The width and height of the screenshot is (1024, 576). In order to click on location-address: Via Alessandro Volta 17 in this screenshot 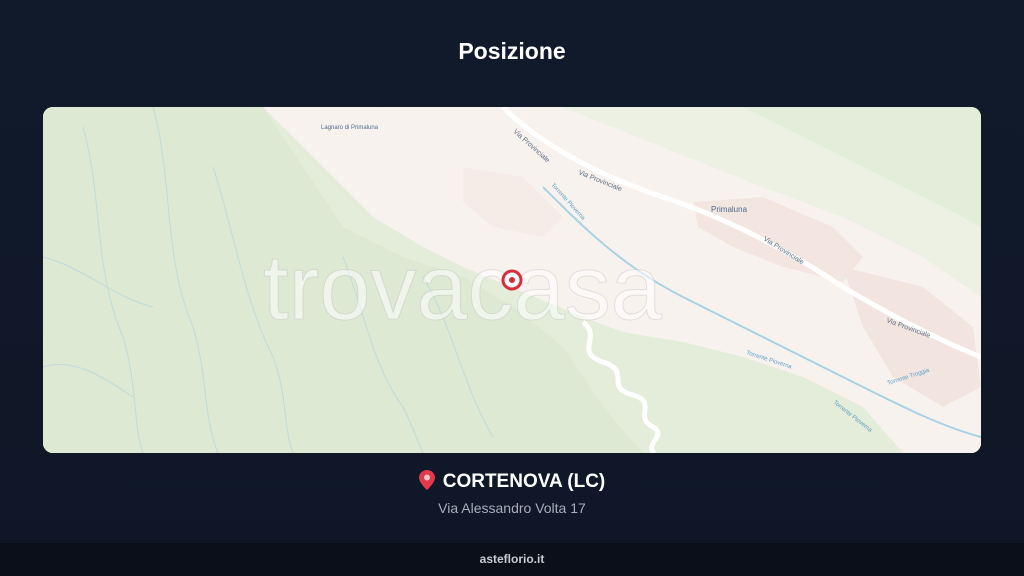, I will do `click(512, 508)`.